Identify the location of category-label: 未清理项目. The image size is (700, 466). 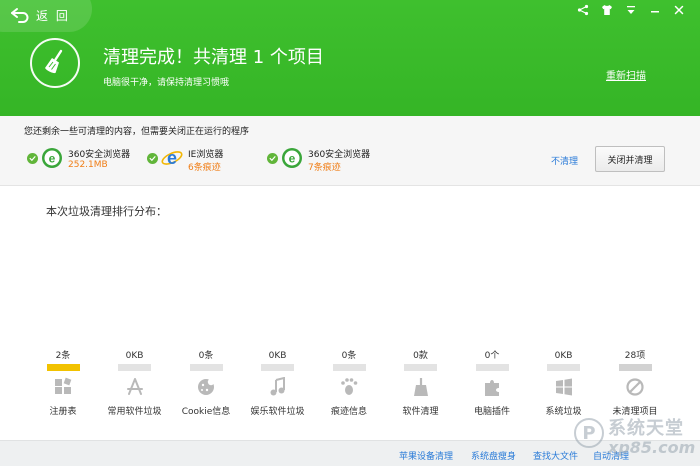
(635, 412).